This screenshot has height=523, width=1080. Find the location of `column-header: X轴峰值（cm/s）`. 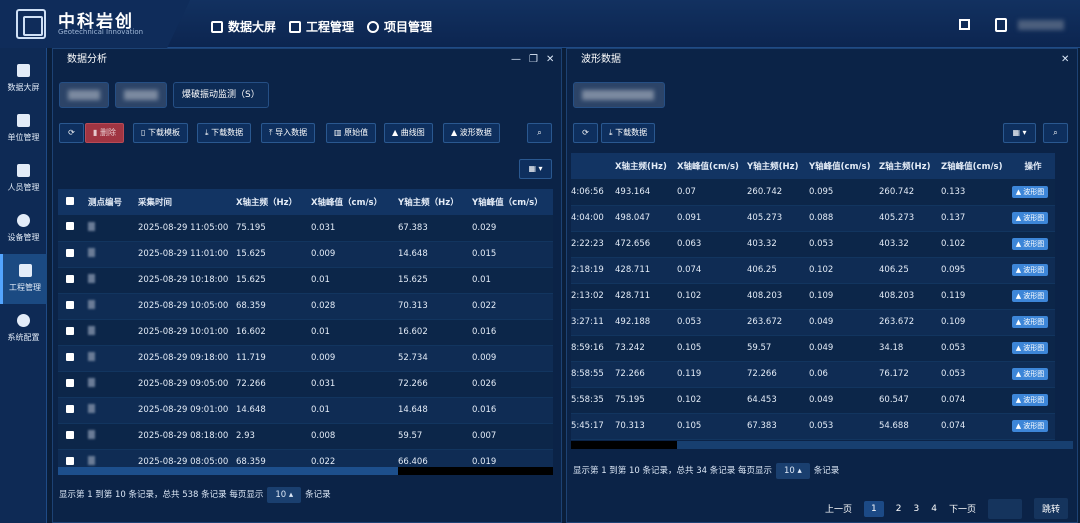

column-header: X轴峰值（cm/s） is located at coordinates (348, 202).